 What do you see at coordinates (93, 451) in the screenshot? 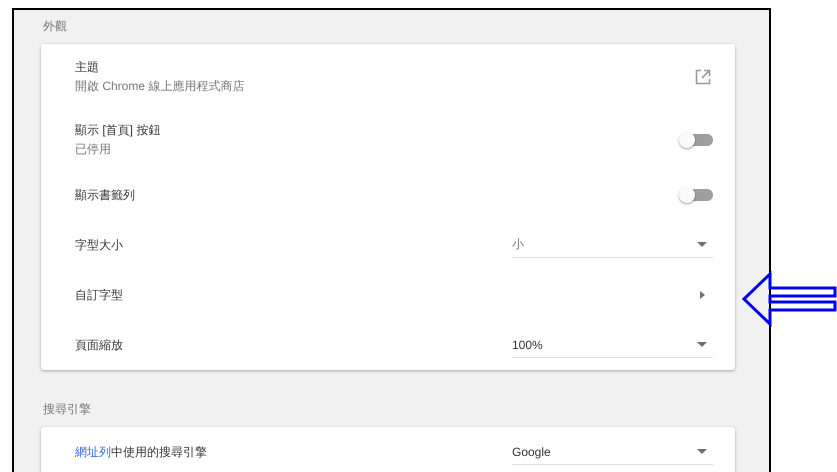
I see `address-bar-link: 網址列` at bounding box center [93, 451].